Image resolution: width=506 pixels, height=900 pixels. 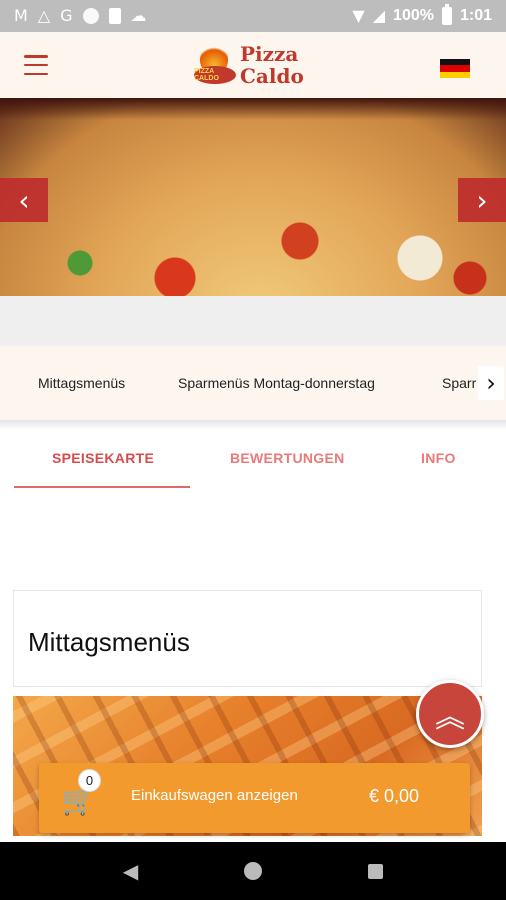 I want to click on wifi-icon: ▼, so click(x=358, y=15).